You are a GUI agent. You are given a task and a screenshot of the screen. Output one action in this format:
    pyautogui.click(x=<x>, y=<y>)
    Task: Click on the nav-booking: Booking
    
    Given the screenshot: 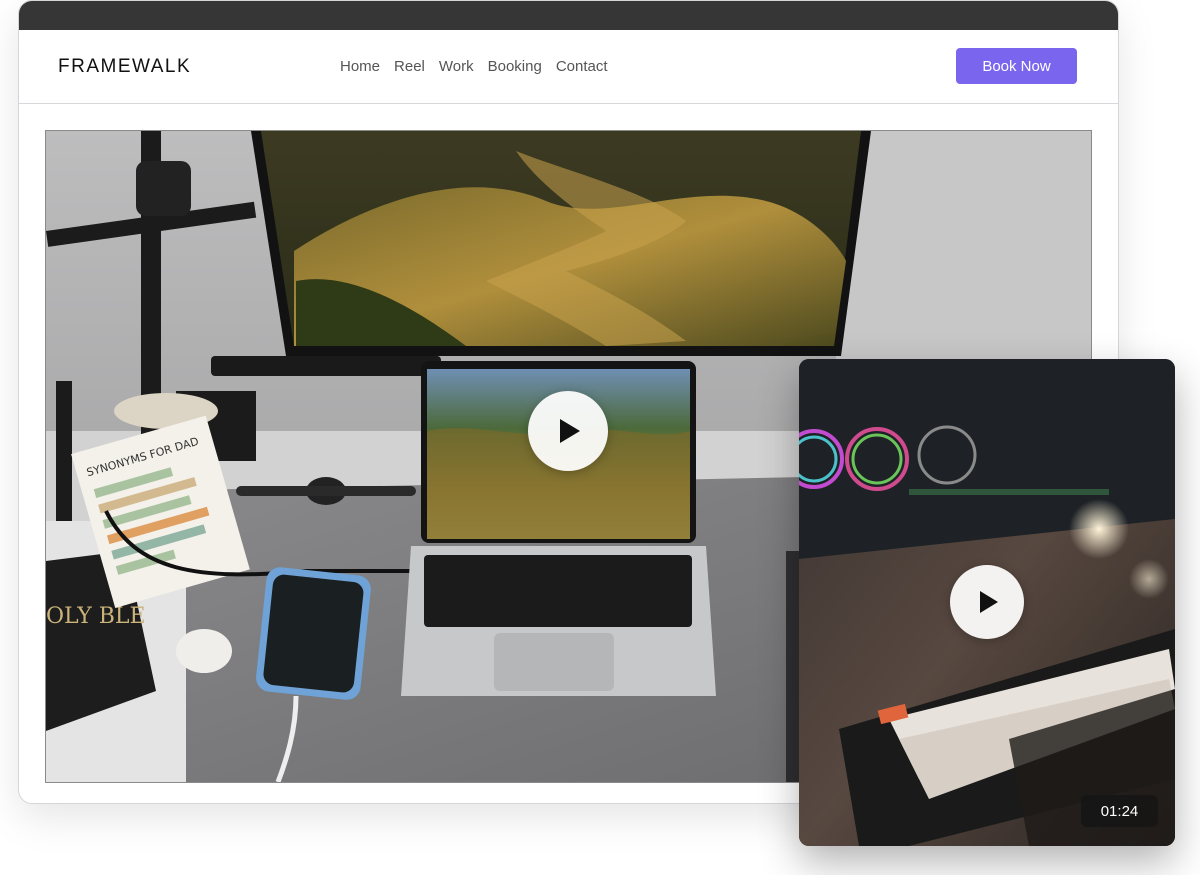 What is the action you would take?
    pyautogui.click(x=515, y=66)
    